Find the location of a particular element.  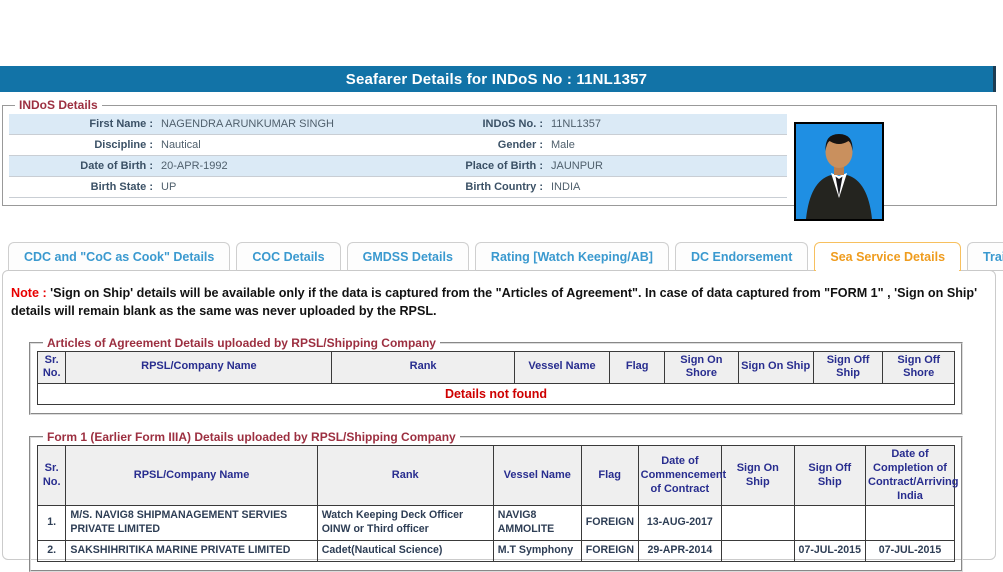

detail-label: INDoS No. : is located at coordinates (513, 123).